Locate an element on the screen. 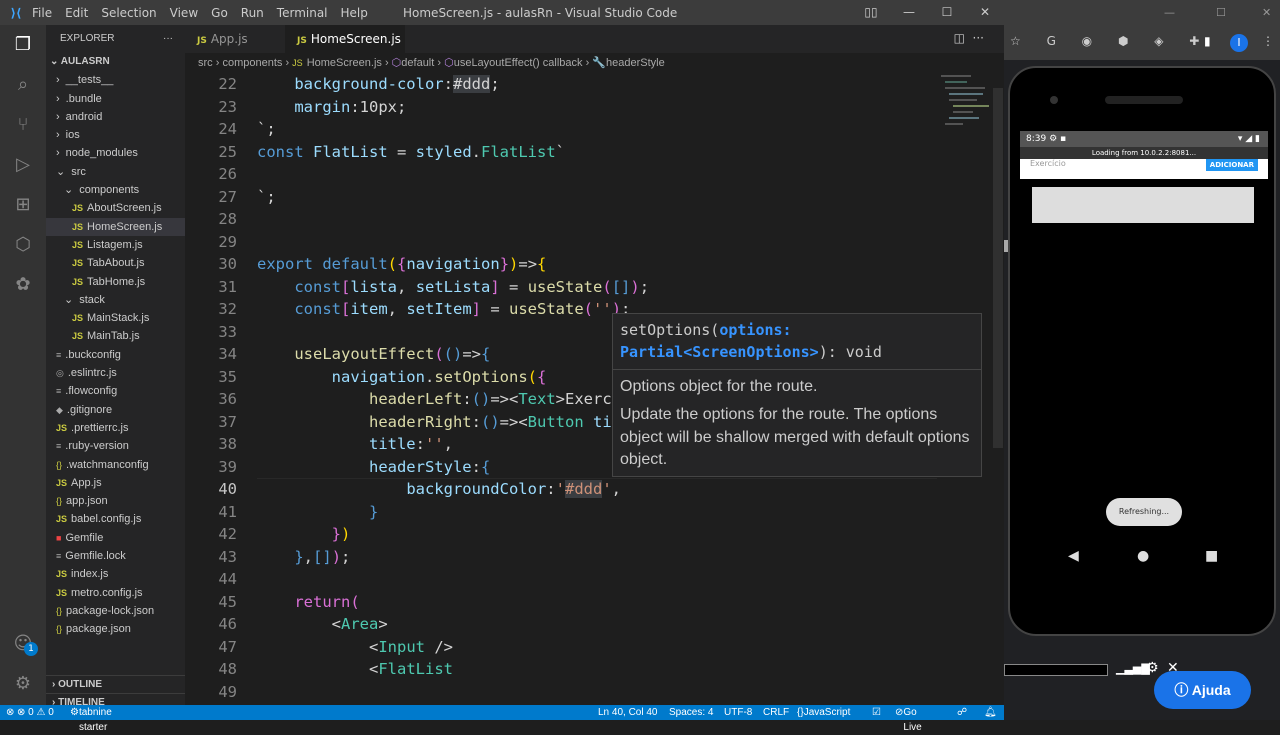  tree-item: ⌄ stack is located at coordinates (115, 300).